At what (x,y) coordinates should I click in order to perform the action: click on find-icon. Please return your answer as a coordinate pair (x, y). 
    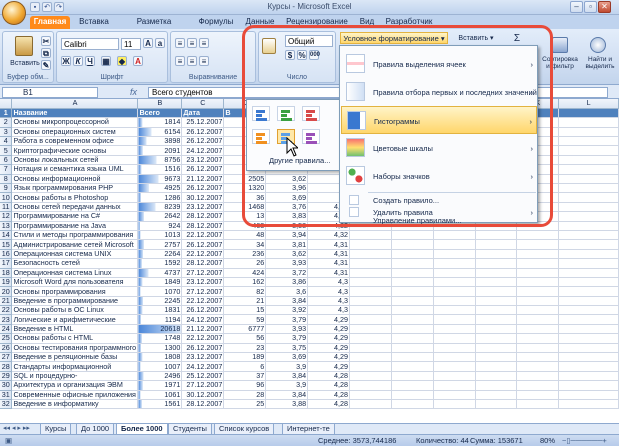
    Looking at the image, I should click on (598, 45).